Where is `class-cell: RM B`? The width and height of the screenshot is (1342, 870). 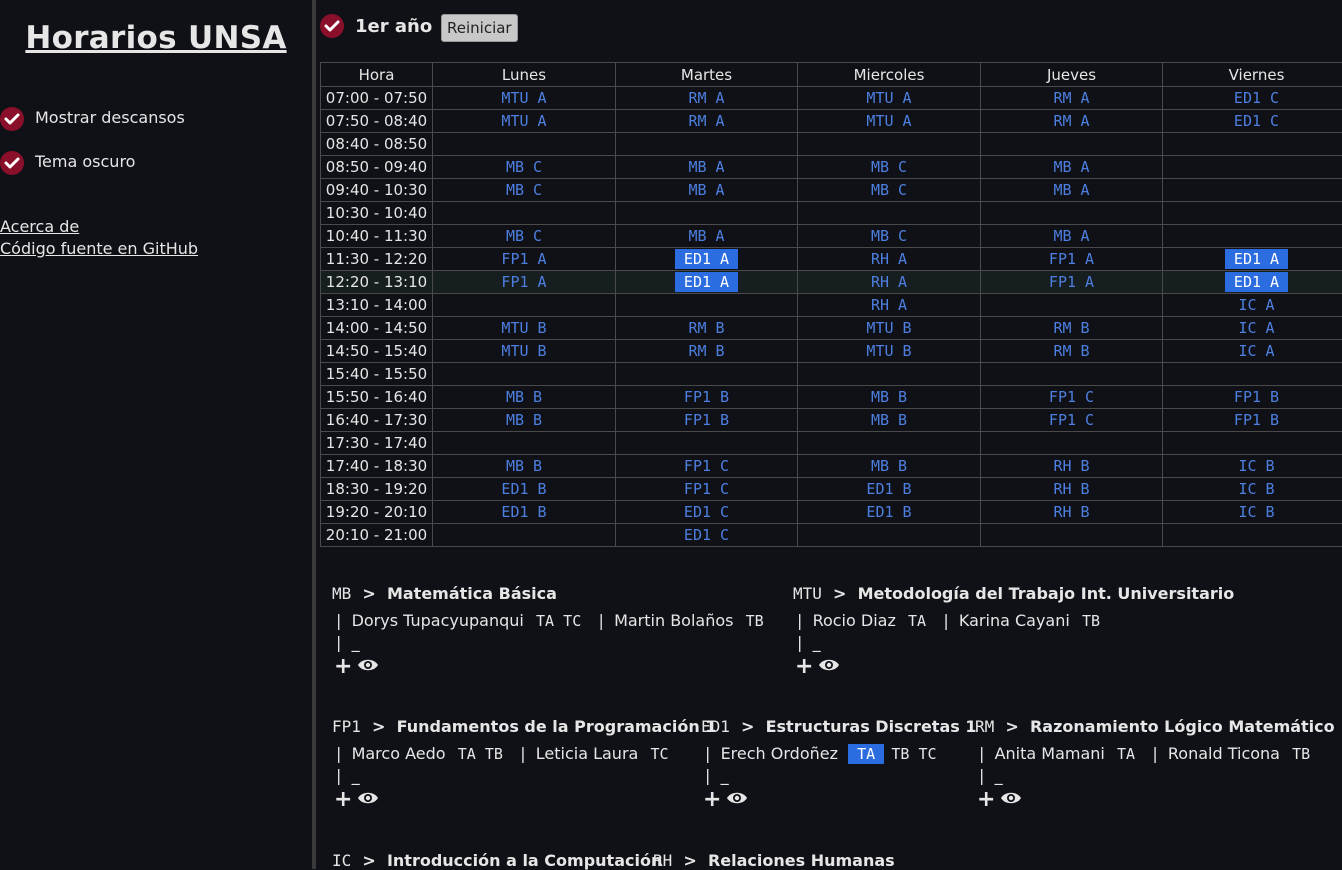
class-cell: RM B is located at coordinates (707, 328).